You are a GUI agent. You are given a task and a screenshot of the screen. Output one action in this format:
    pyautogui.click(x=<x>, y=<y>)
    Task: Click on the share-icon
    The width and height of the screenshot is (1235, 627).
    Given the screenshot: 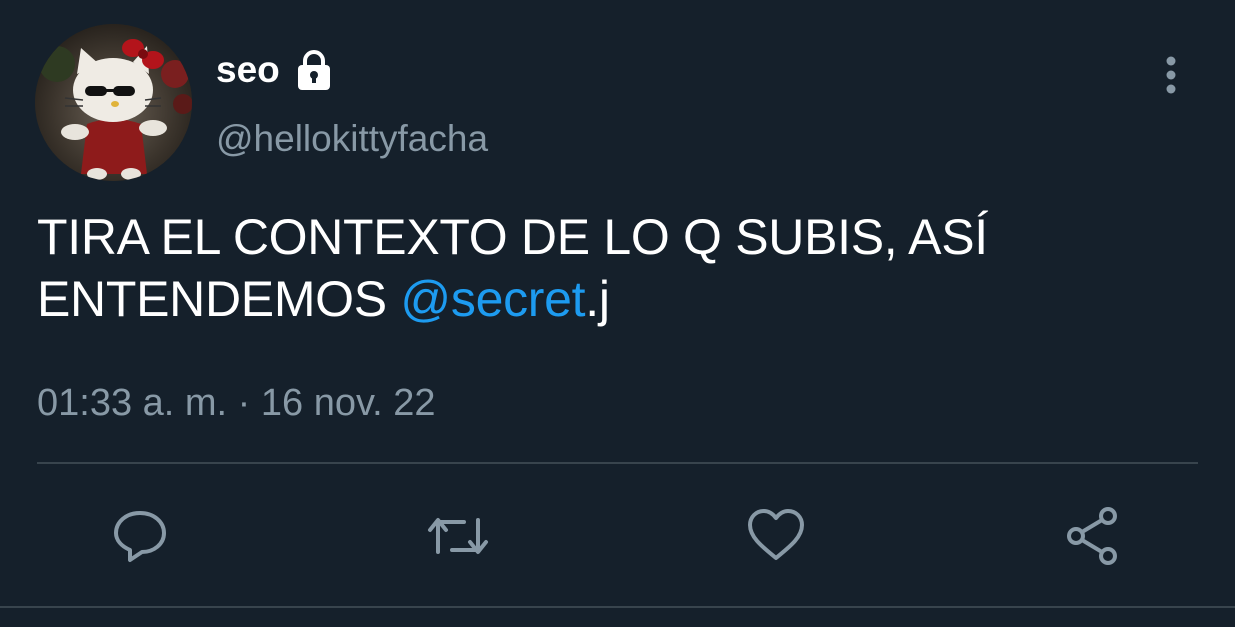 What is the action you would take?
    pyautogui.click(x=1092, y=536)
    